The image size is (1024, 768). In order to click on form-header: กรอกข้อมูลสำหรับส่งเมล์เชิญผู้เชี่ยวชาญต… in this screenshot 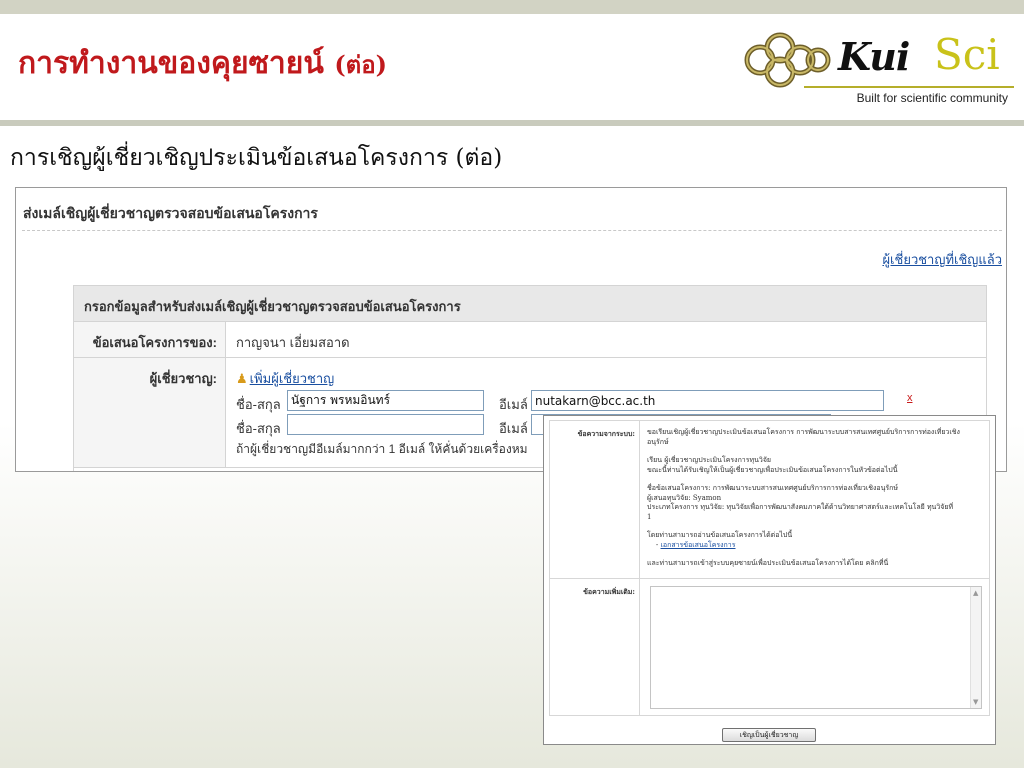, I will do `click(530, 304)`.